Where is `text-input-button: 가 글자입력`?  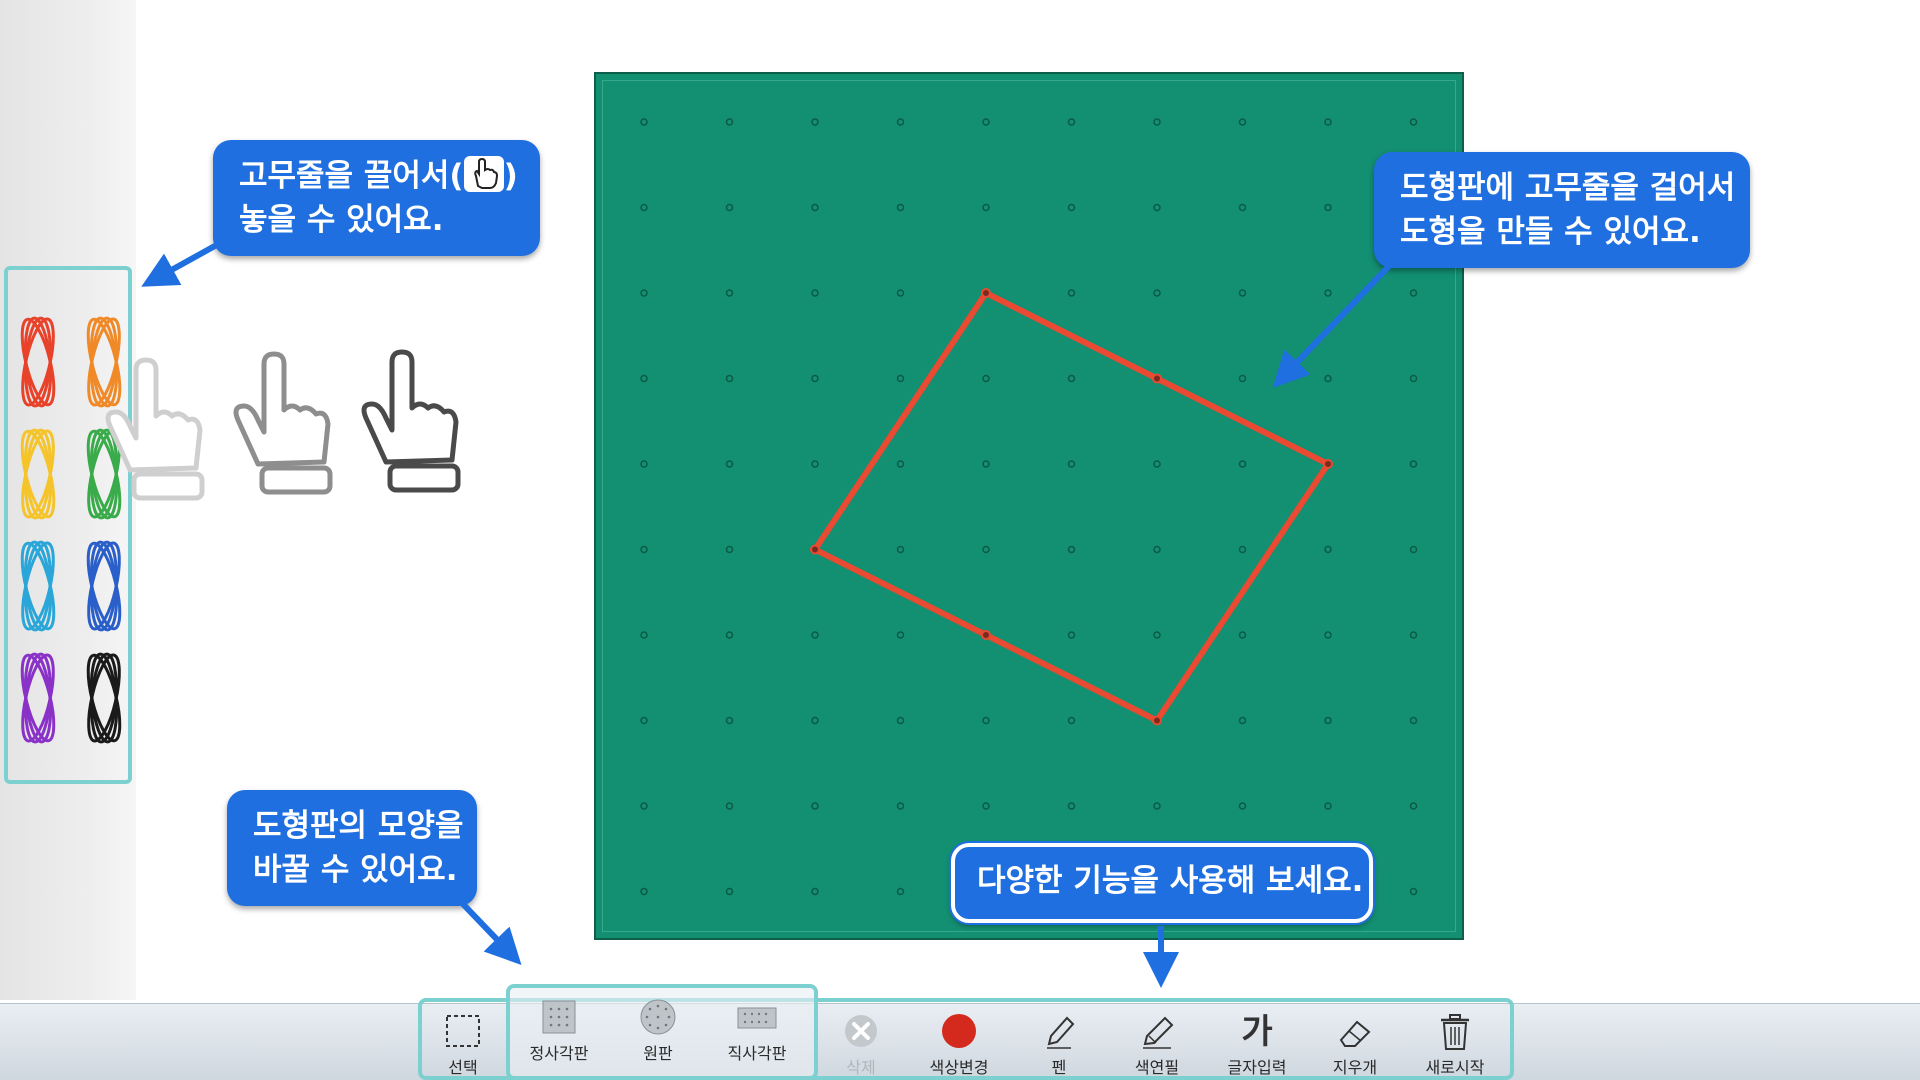 text-input-button: 가 글자입력 is located at coordinates (1257, 1042).